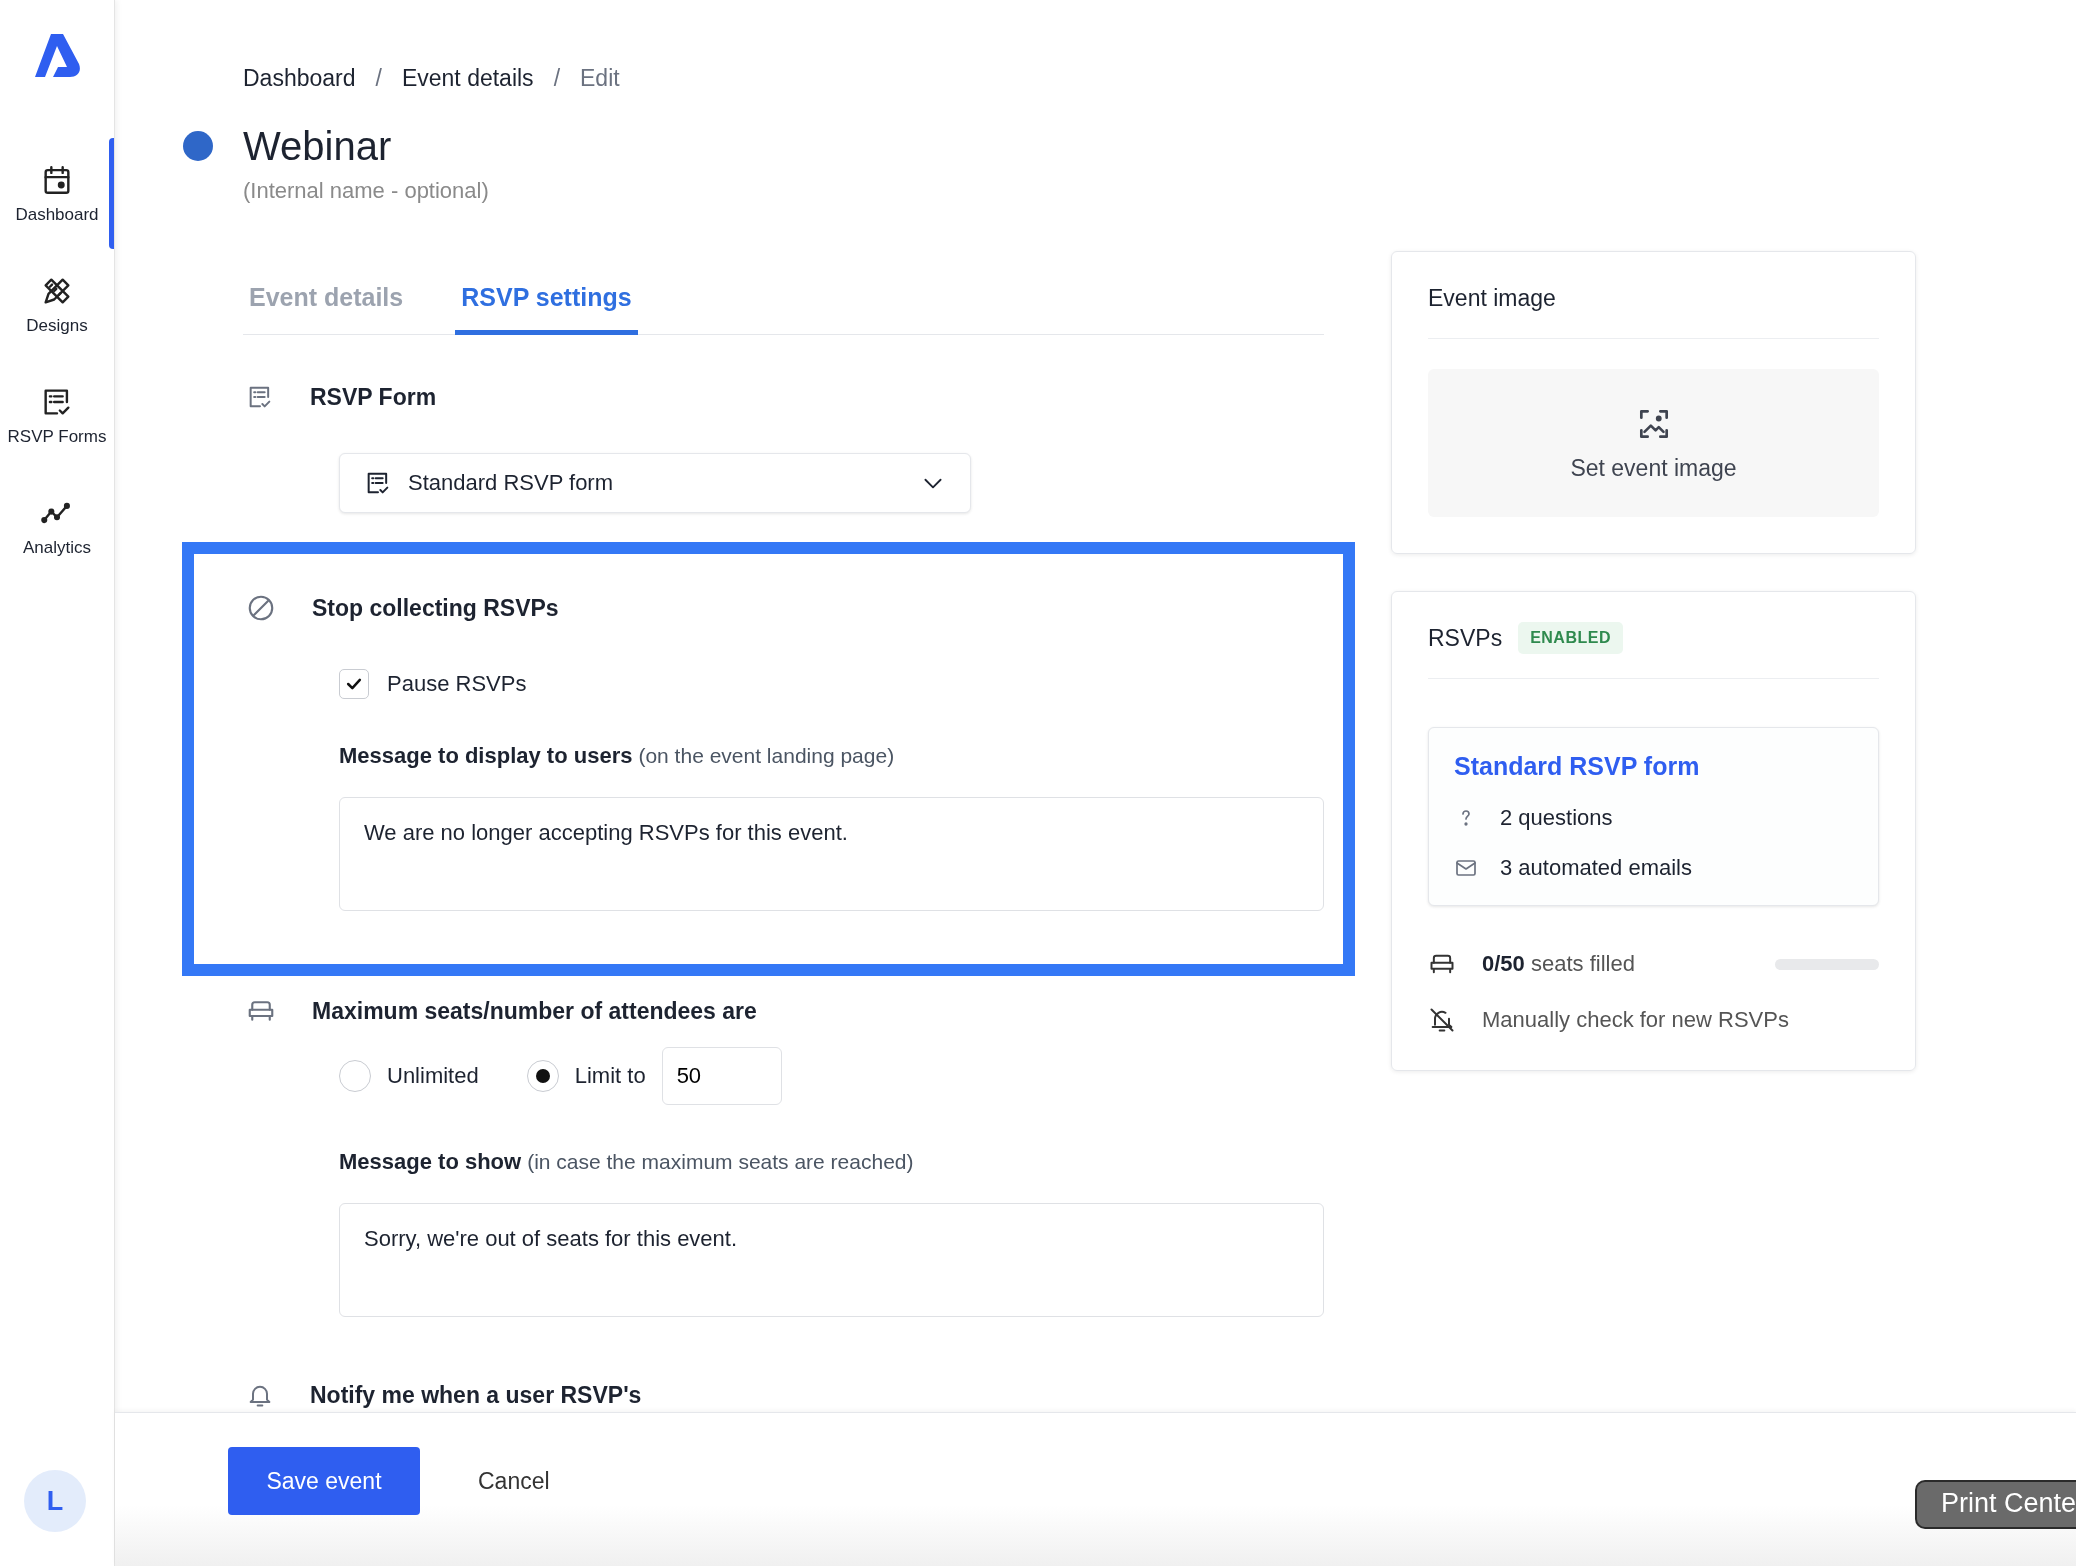  What do you see at coordinates (317, 146) in the screenshot?
I see `event-title: Webinar` at bounding box center [317, 146].